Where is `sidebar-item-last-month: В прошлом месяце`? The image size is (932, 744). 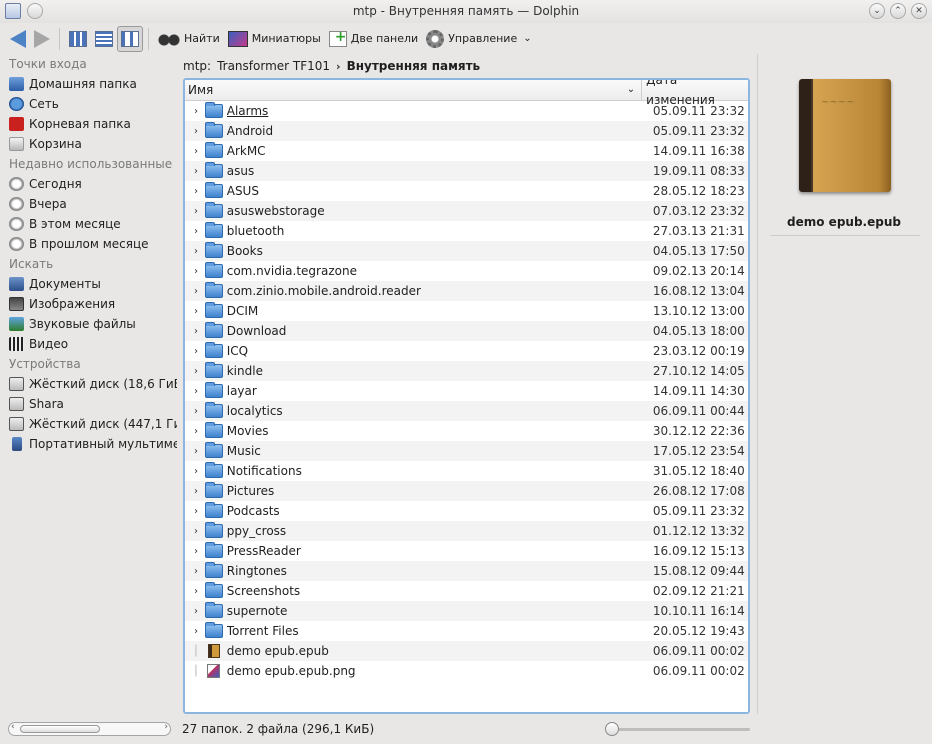
sidebar-item-last-month: В прошлом месяце is located at coordinates (88, 244).